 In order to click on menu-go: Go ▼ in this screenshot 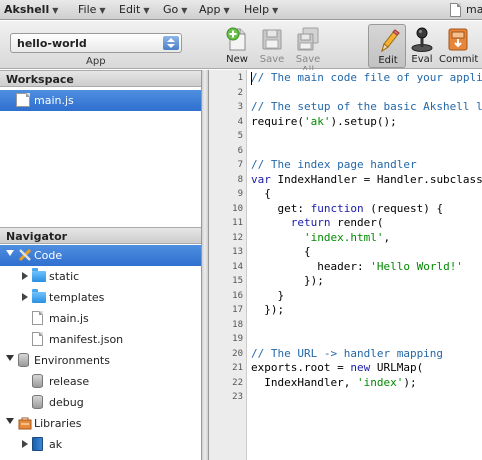, I will do `click(175, 9)`.